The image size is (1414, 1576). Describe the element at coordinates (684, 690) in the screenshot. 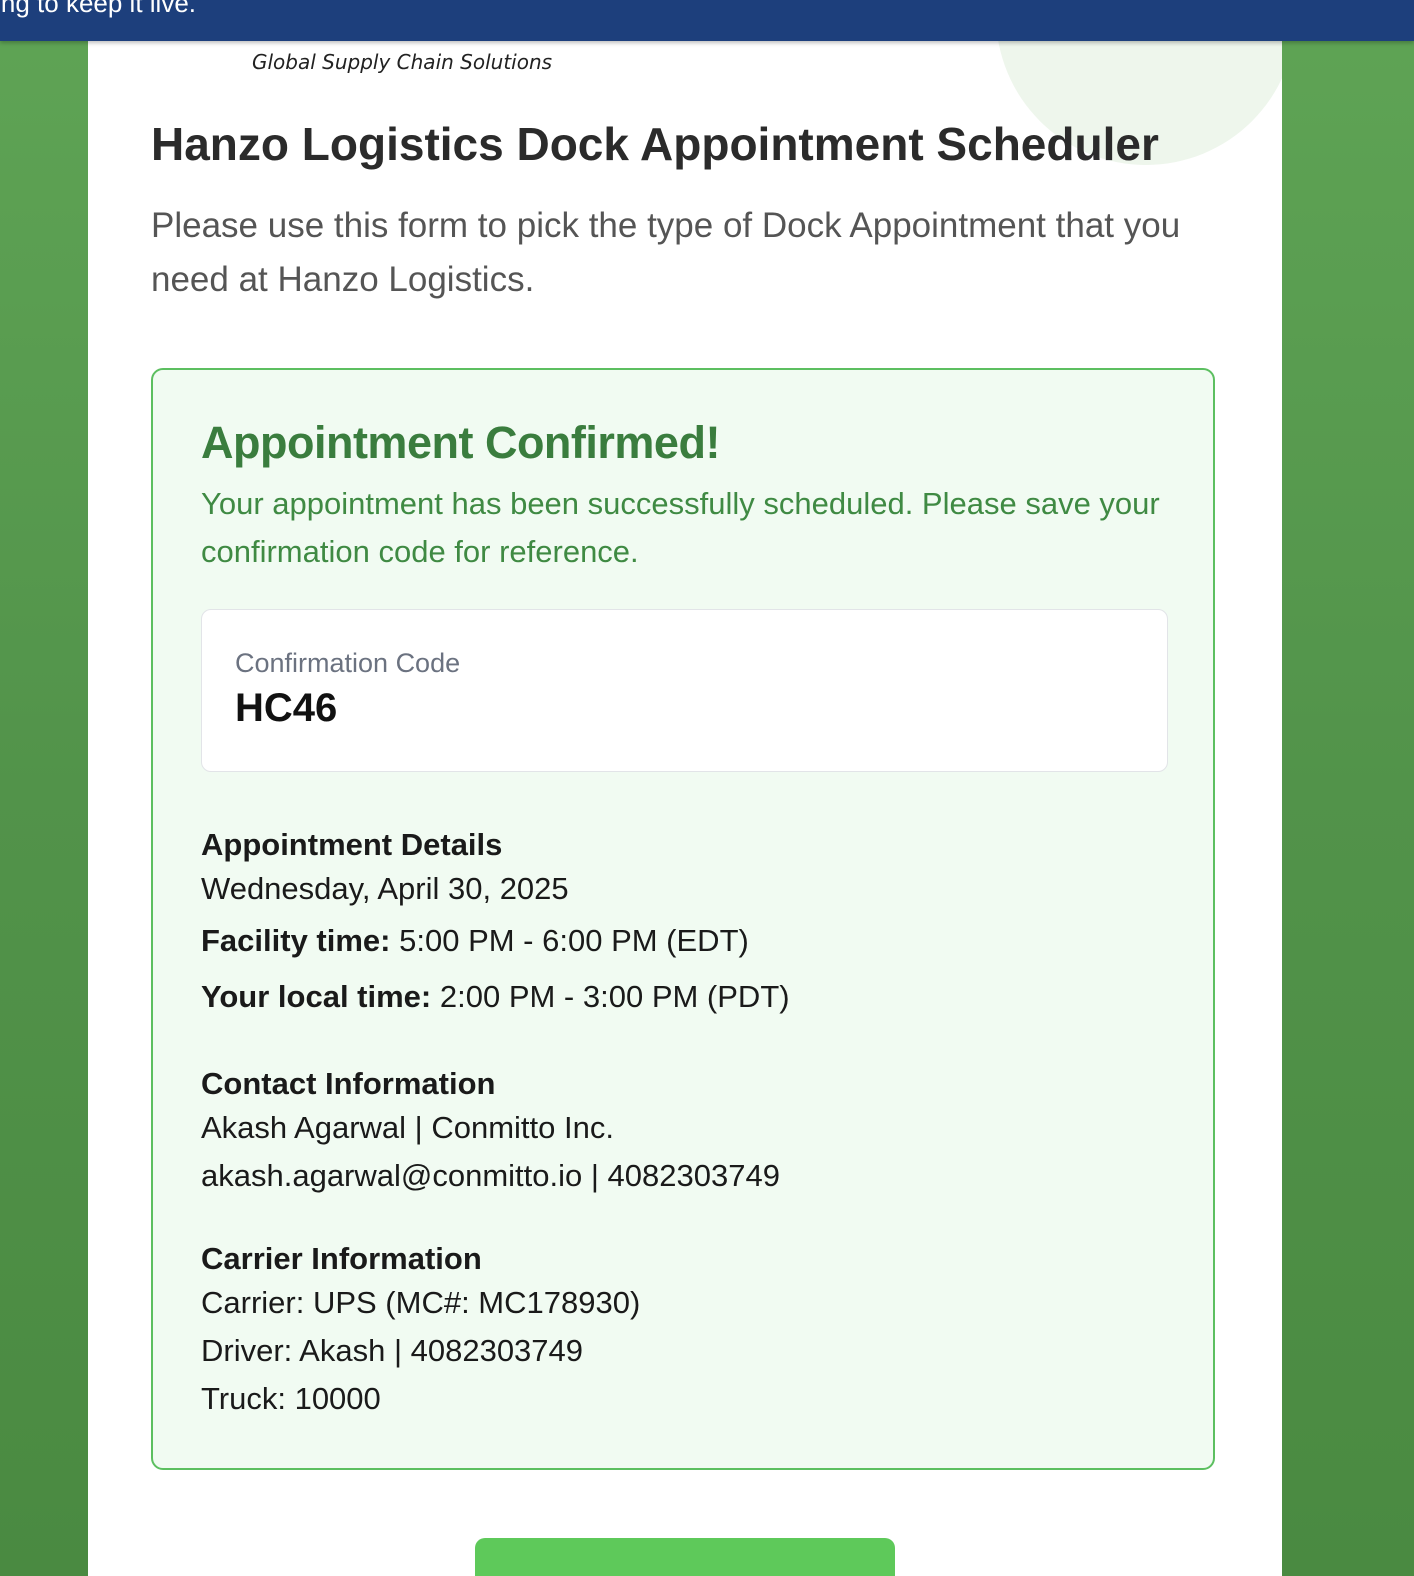

I see `confirmation-code-box: Confirmation Code HC46` at that location.